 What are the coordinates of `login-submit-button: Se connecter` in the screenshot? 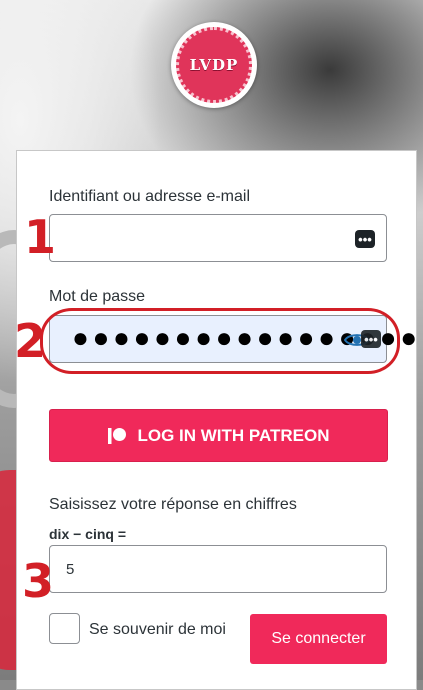 It's located at (318, 639).